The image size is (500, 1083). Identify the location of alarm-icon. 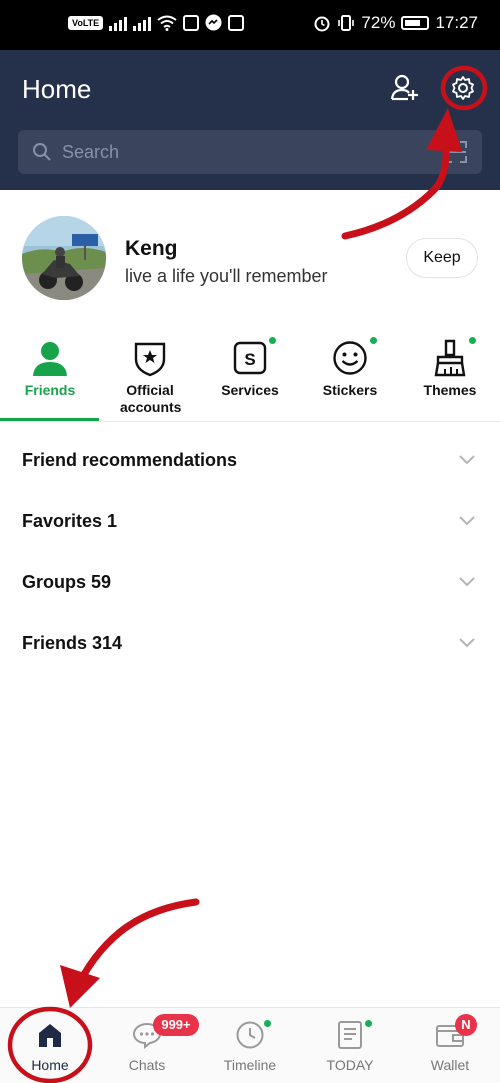
(322, 24).